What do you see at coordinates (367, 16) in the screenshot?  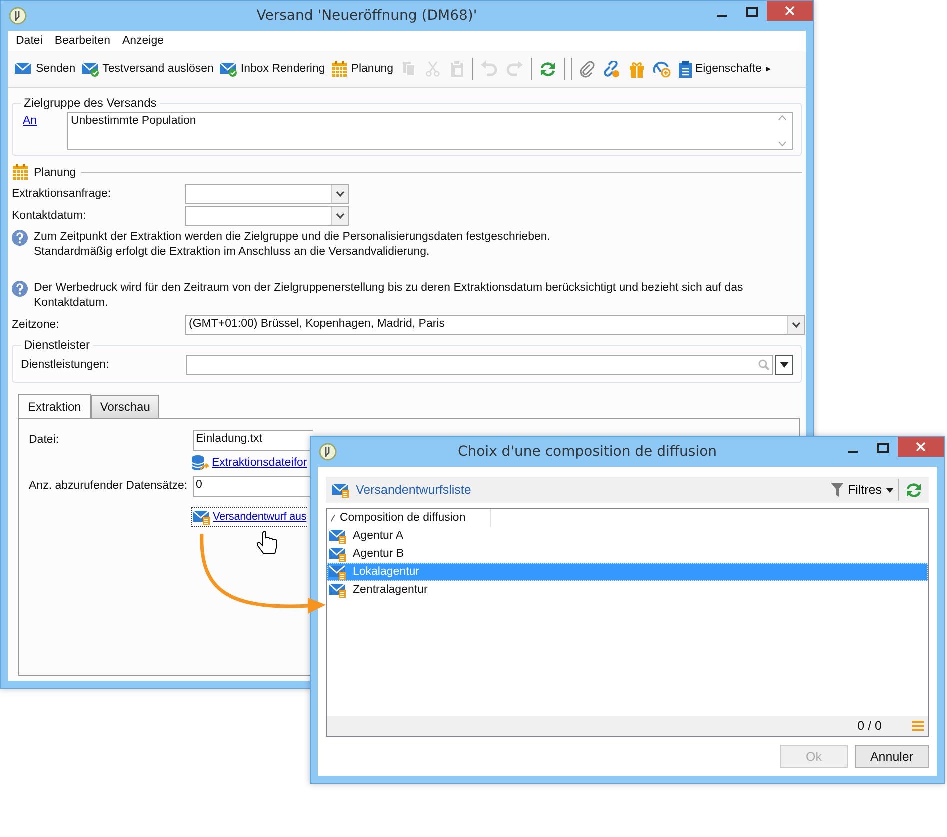 I see `window-title: Versand 'Neueröffnung (DM68)'` at bounding box center [367, 16].